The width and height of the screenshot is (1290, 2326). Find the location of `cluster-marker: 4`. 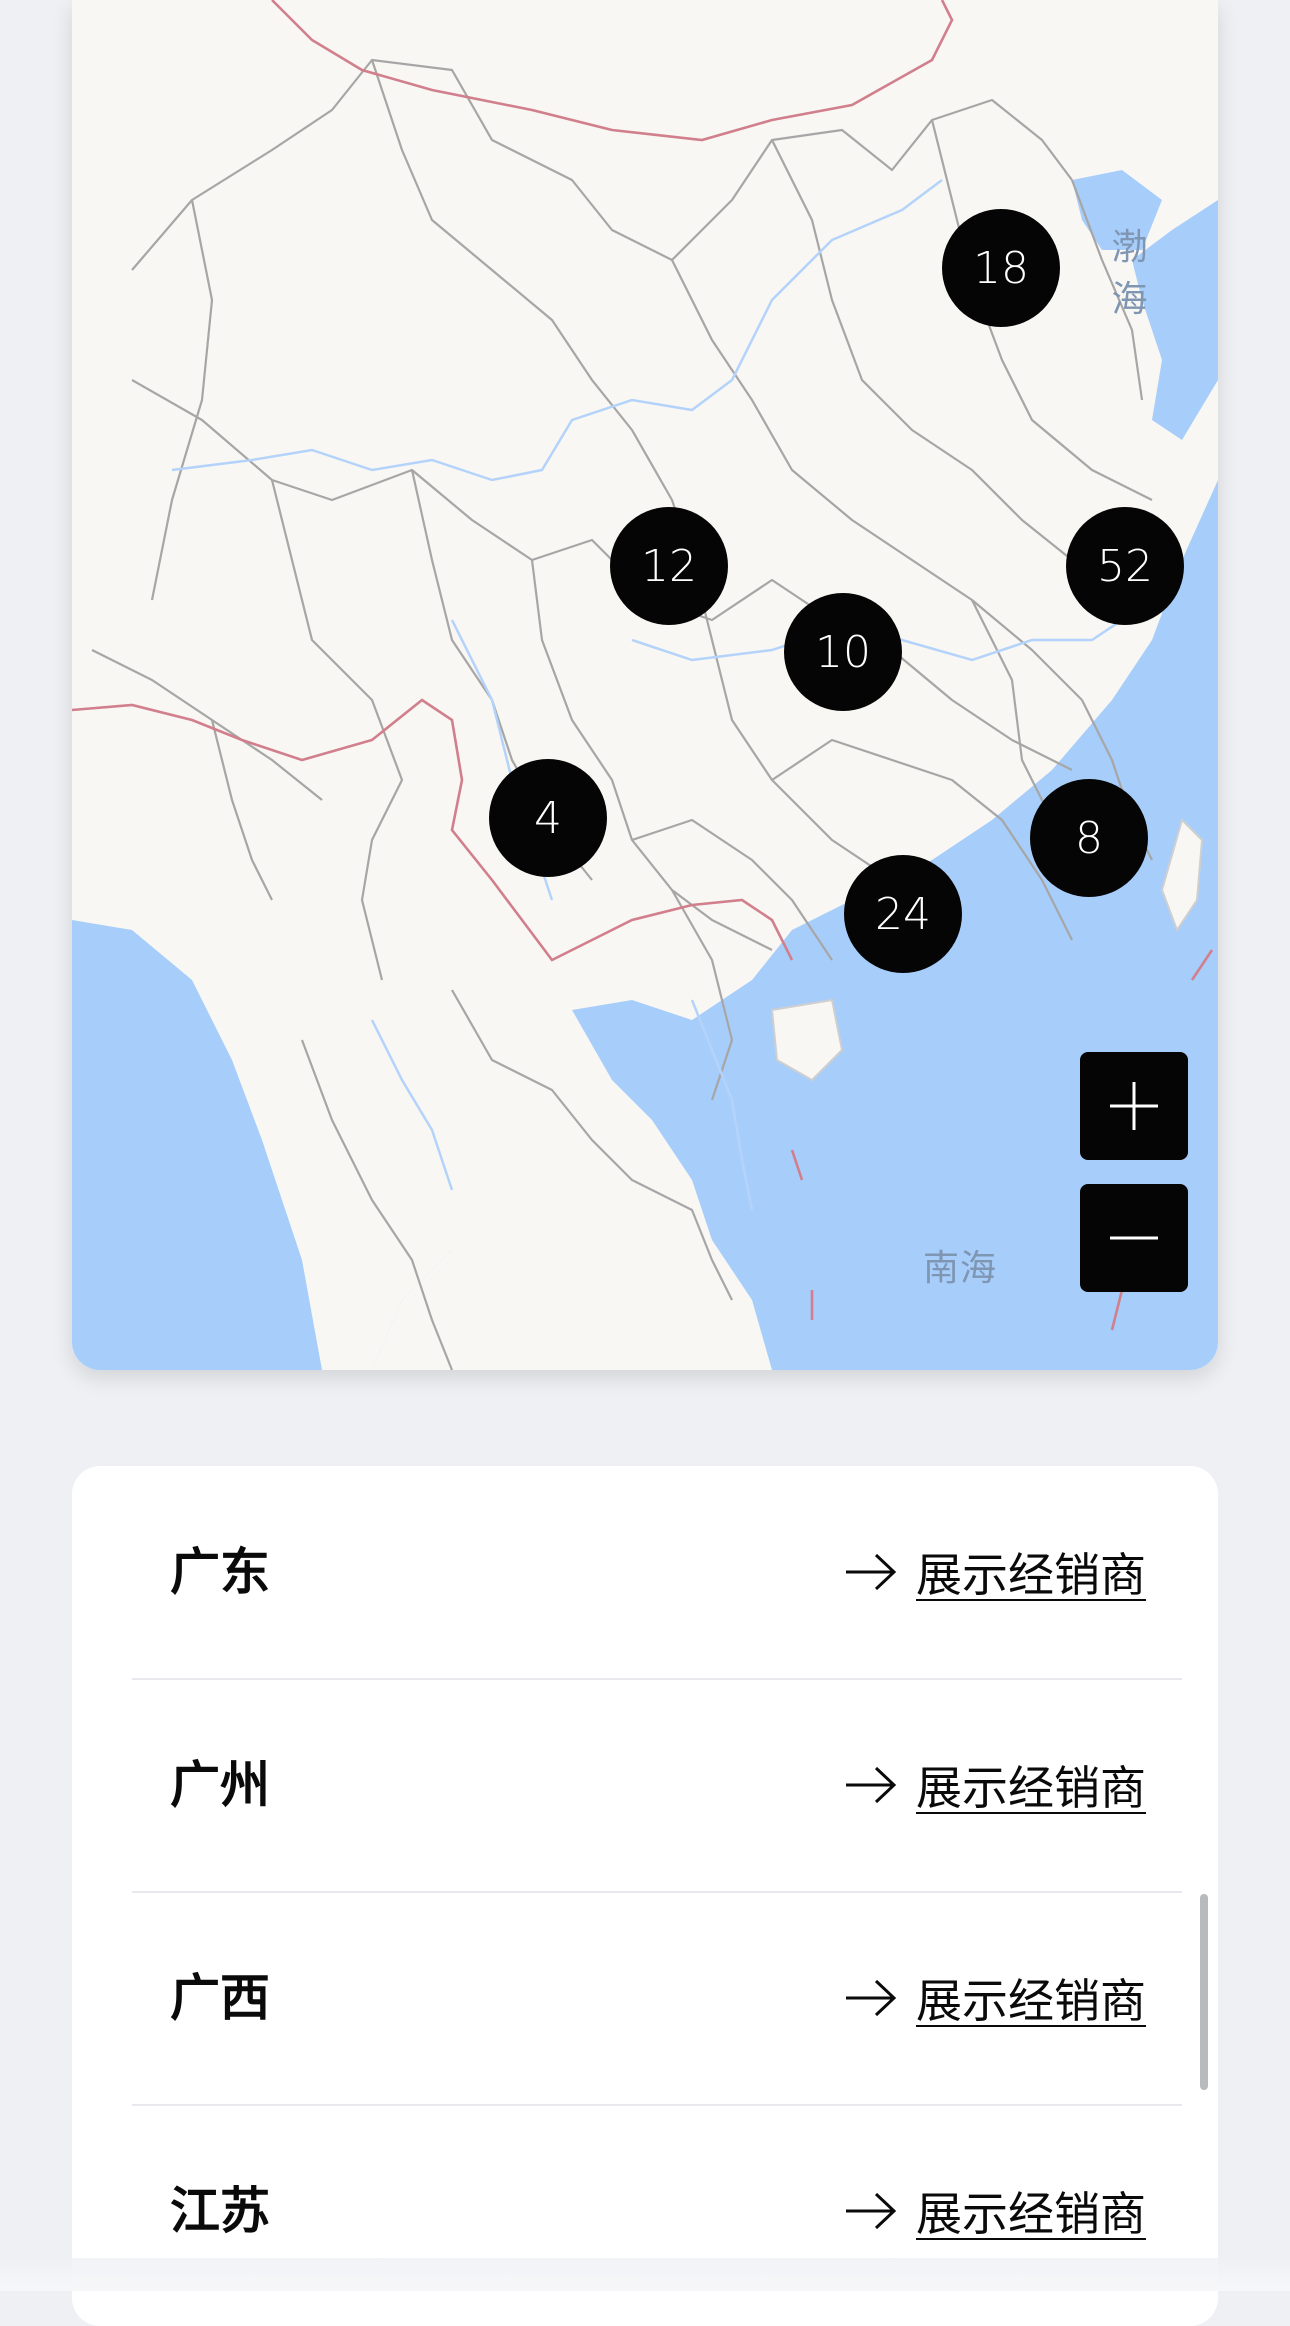

cluster-marker: 4 is located at coordinates (548, 818).